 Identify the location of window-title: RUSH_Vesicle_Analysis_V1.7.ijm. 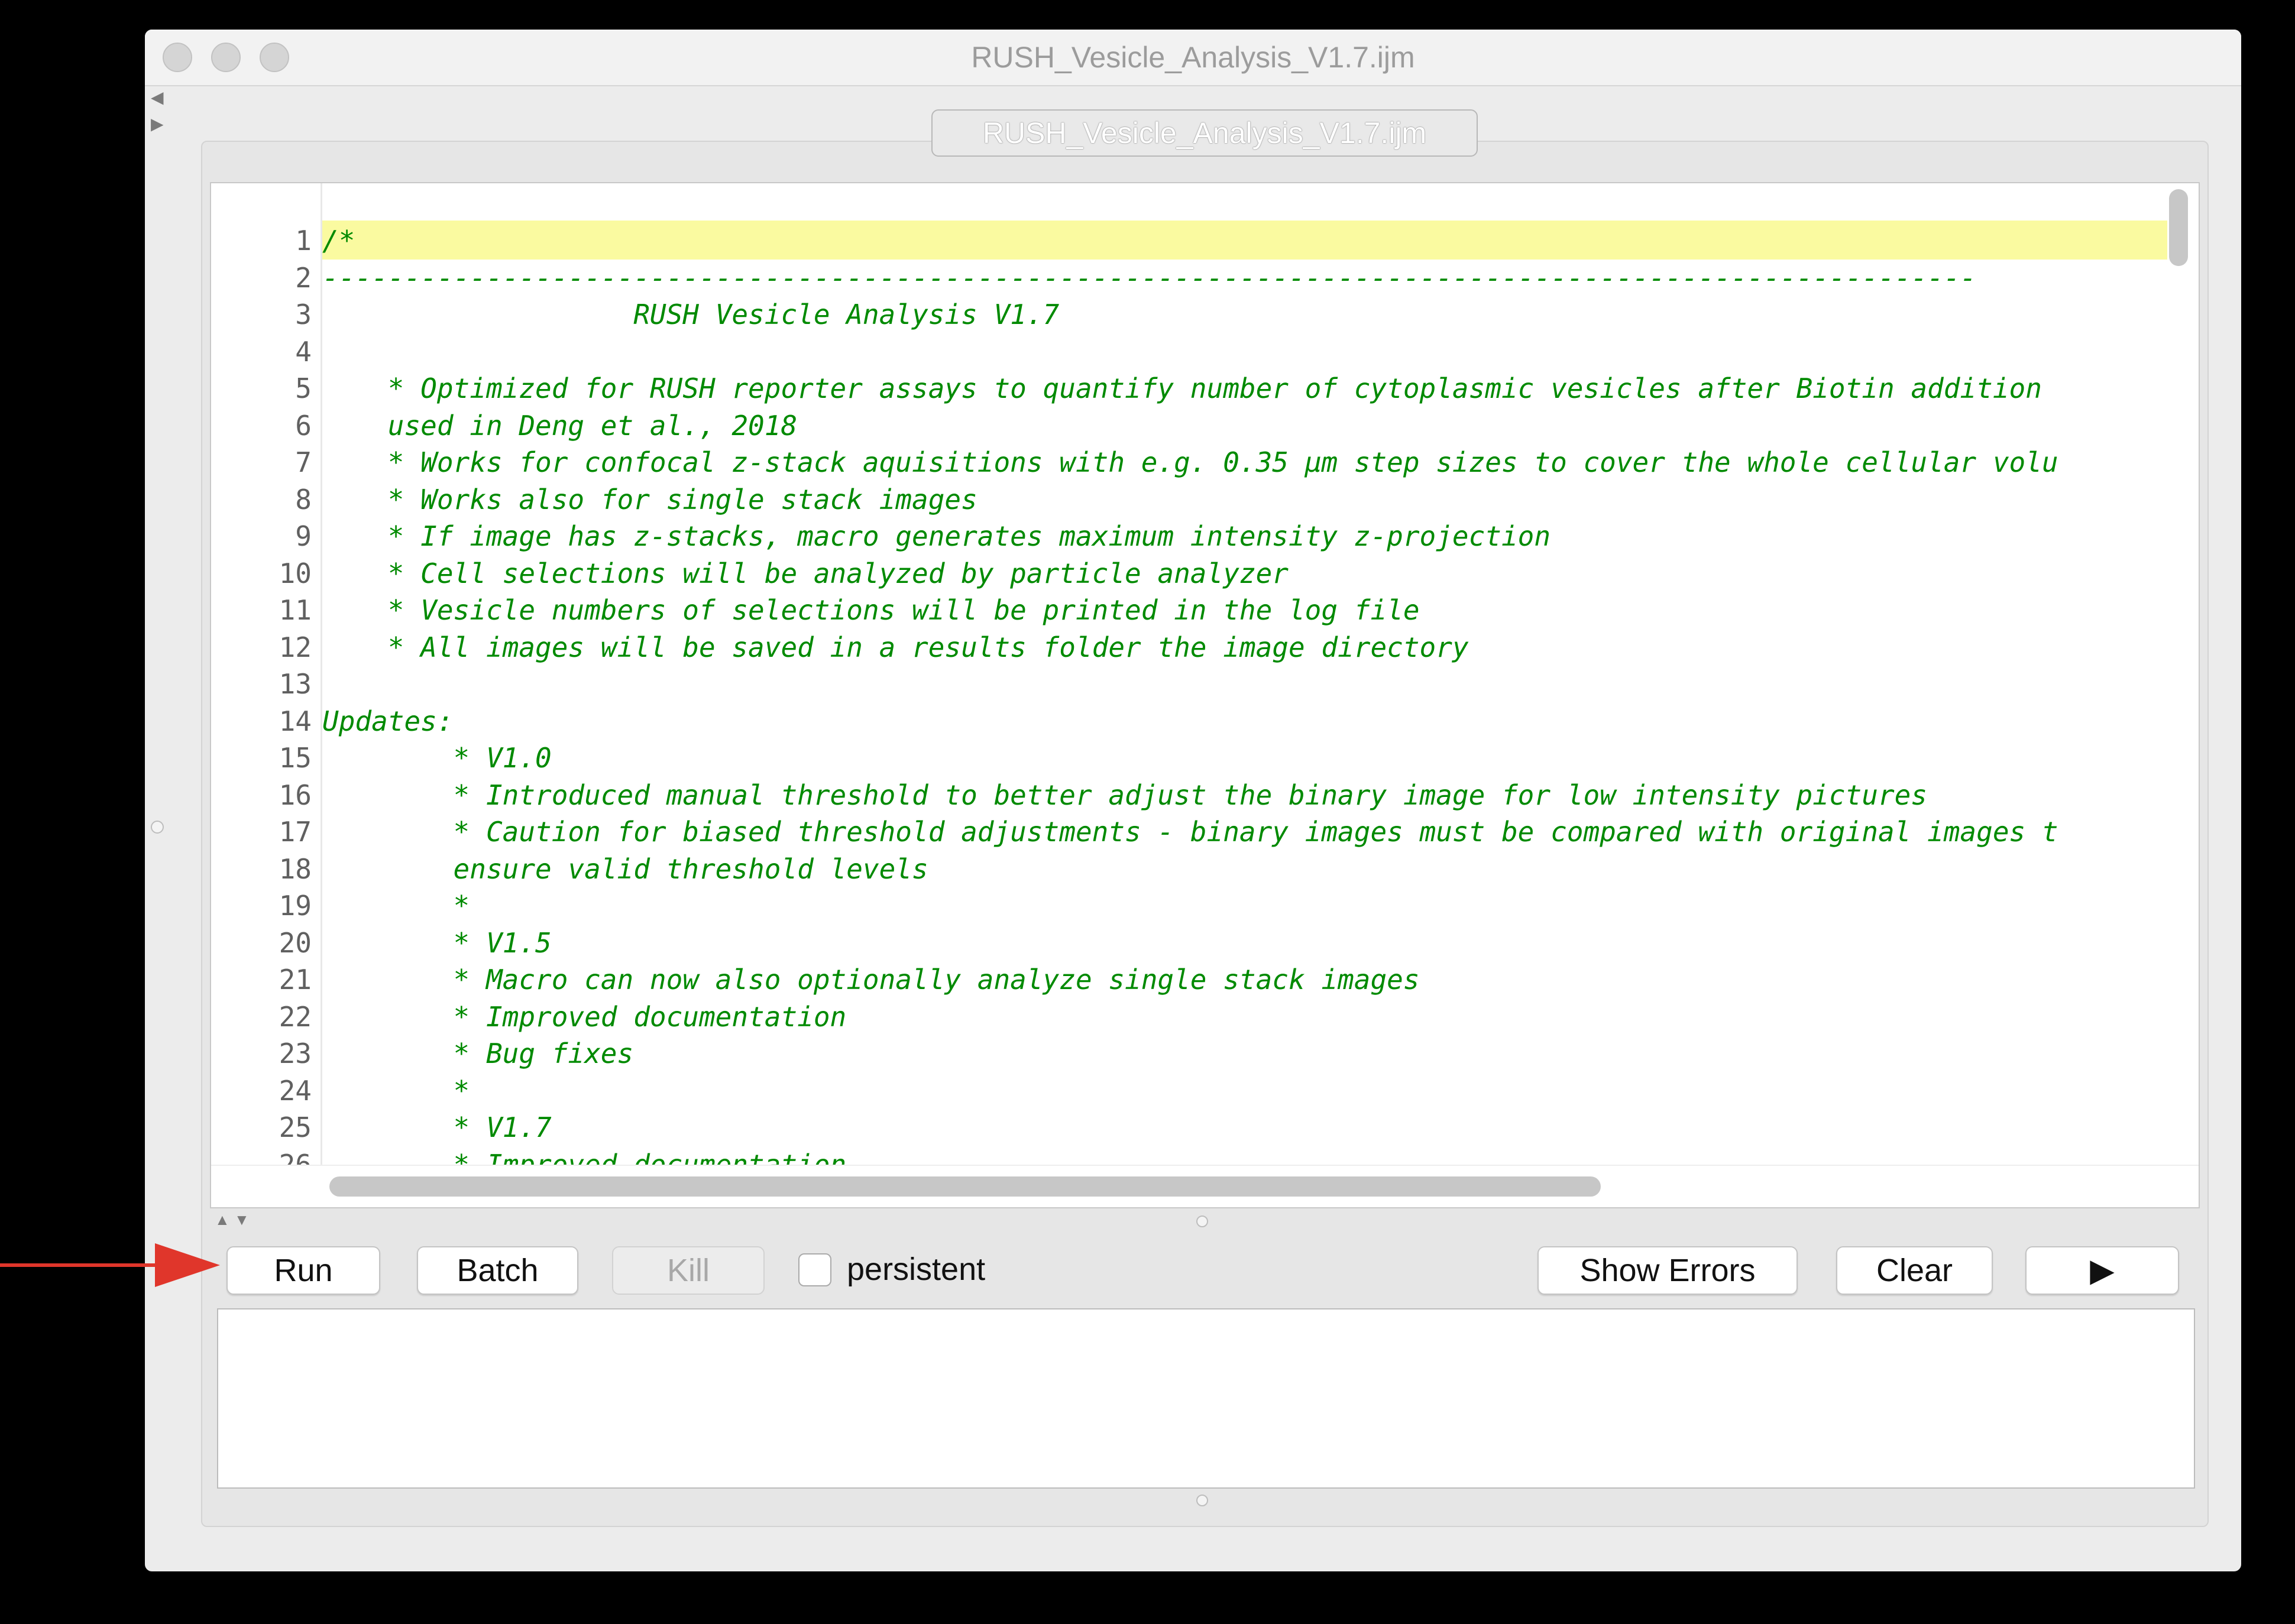
(1193, 58).